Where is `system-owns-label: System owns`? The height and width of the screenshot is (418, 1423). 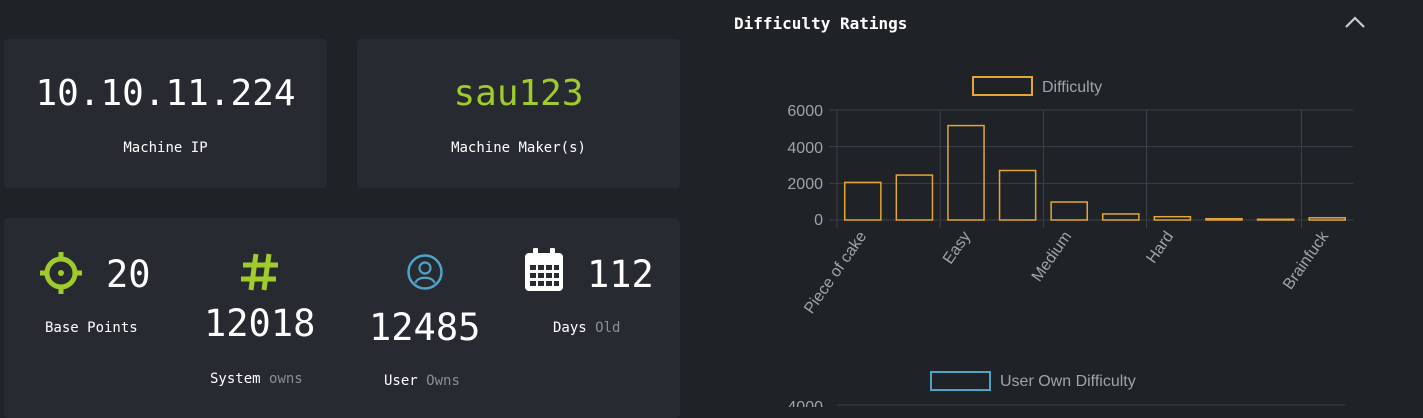 system-owns-label: System owns is located at coordinates (256, 379).